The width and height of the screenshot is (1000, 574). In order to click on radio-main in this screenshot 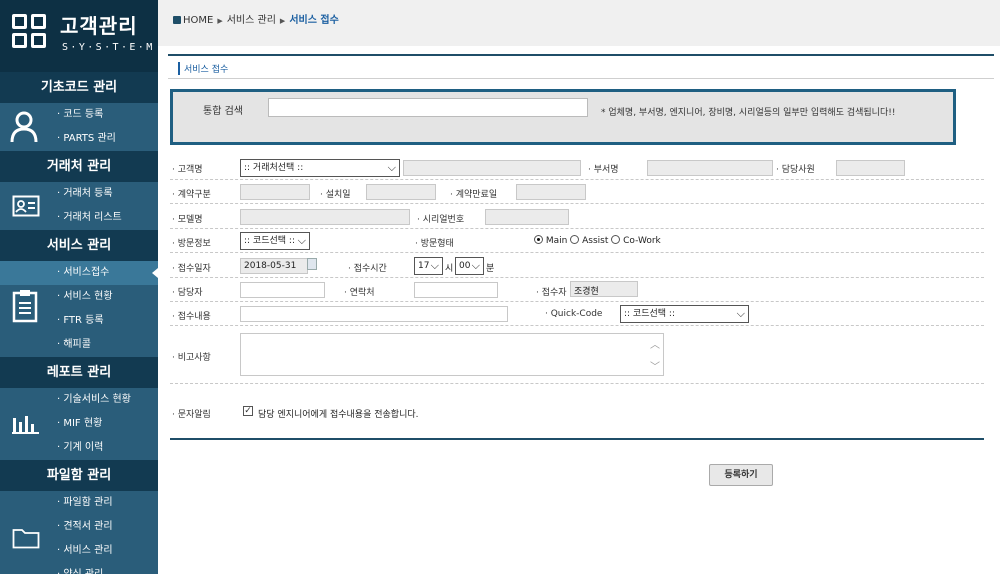, I will do `click(538, 239)`.